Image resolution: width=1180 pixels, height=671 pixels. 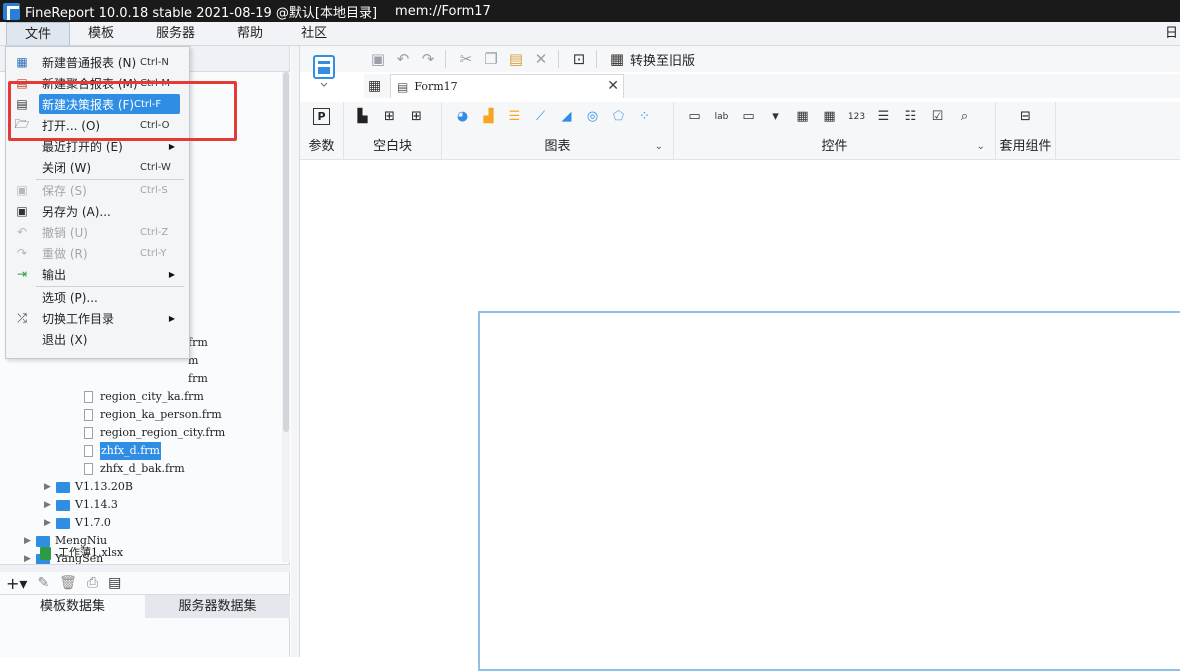 I want to click on label-widget-icon: ▭, so click(x=694, y=116).